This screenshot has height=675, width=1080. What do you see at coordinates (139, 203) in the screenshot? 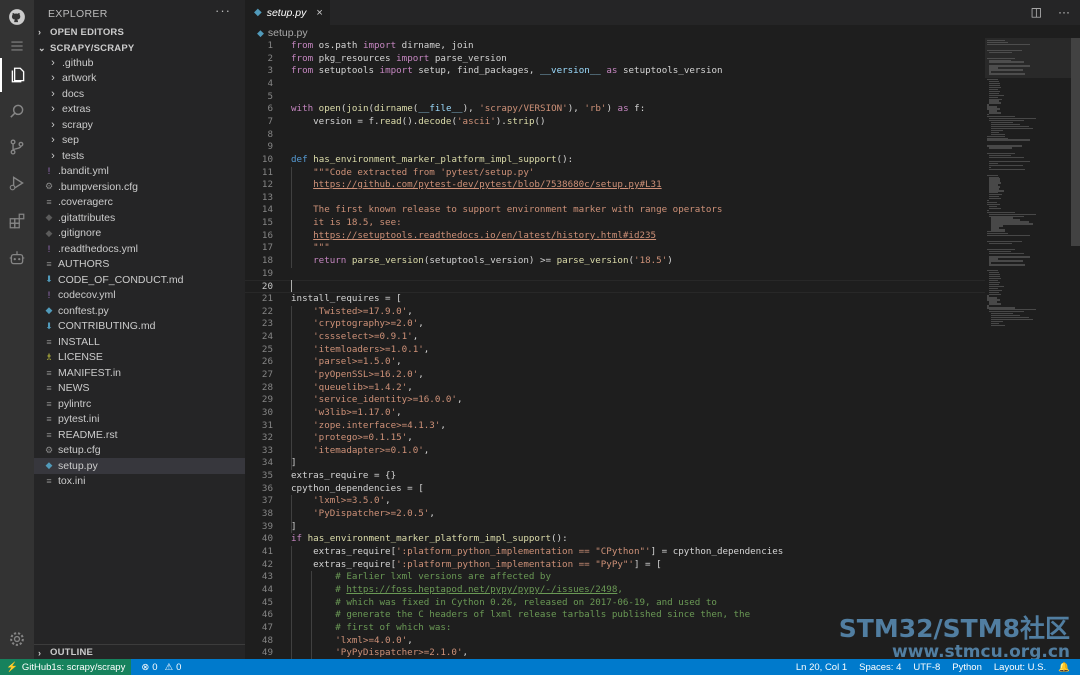
I see `tree-file: ≡ .coveragerc` at bounding box center [139, 203].